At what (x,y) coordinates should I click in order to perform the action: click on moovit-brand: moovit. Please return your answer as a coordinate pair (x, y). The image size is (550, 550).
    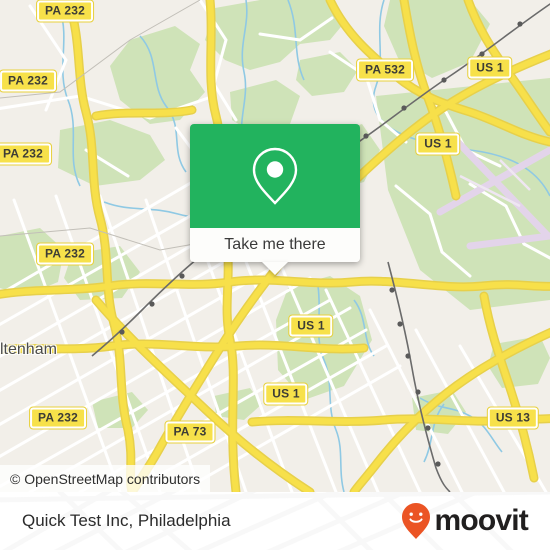
    Looking at the image, I should click on (465, 521).